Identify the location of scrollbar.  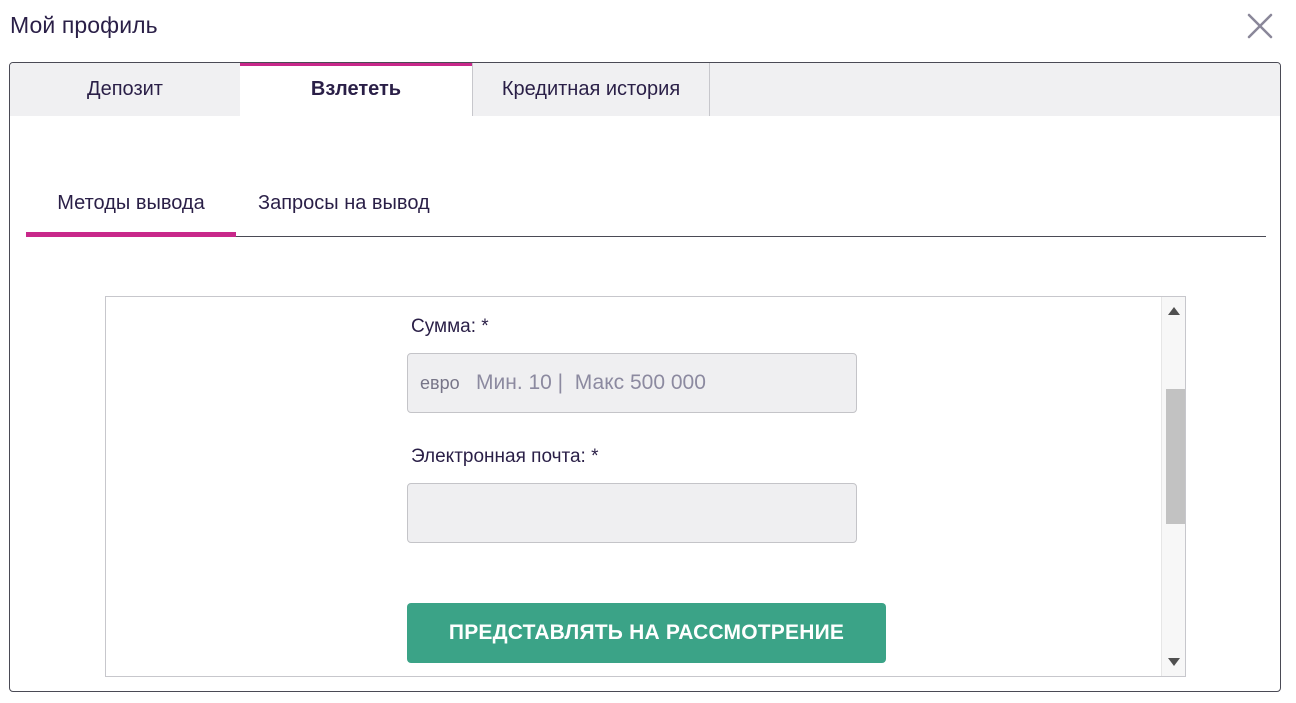
(1173, 486).